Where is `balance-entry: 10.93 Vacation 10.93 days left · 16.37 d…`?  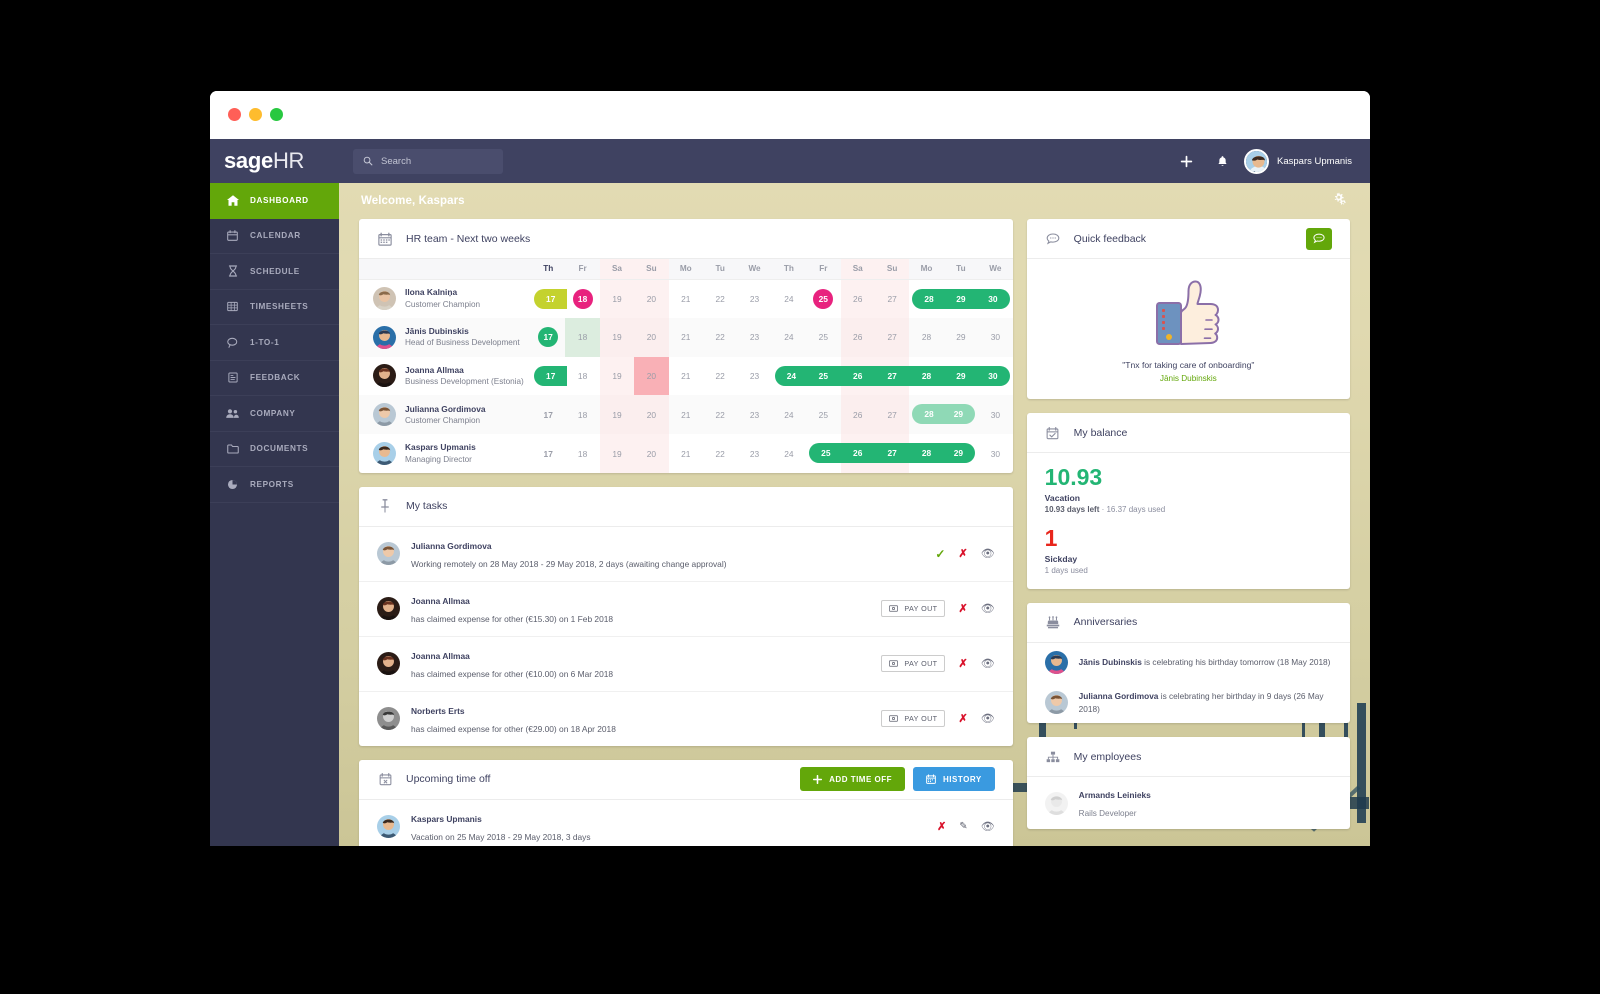
balance-entry: 10.93 Vacation 10.93 days left · 16.37 d… is located at coordinates (1188, 489).